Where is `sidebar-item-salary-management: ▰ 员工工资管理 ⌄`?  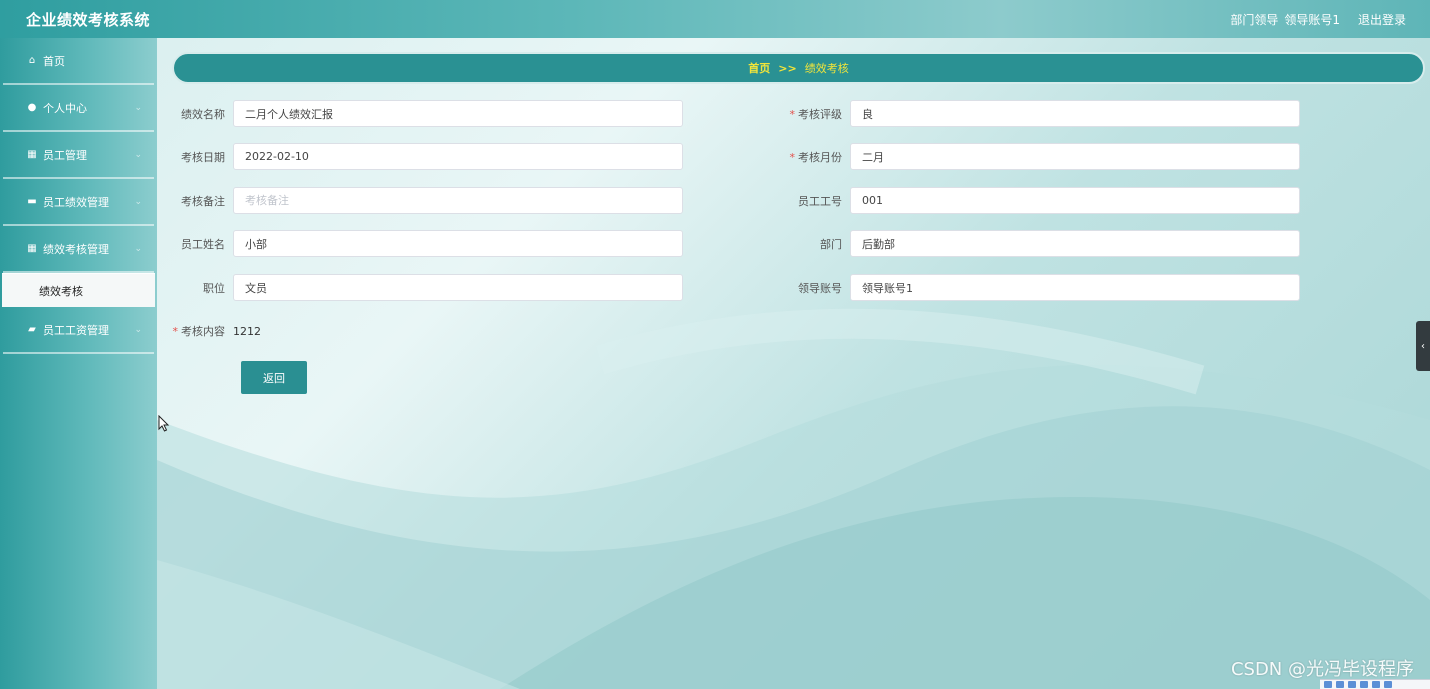 sidebar-item-salary-management: ▰ 员工工资管理 ⌄ is located at coordinates (78, 330).